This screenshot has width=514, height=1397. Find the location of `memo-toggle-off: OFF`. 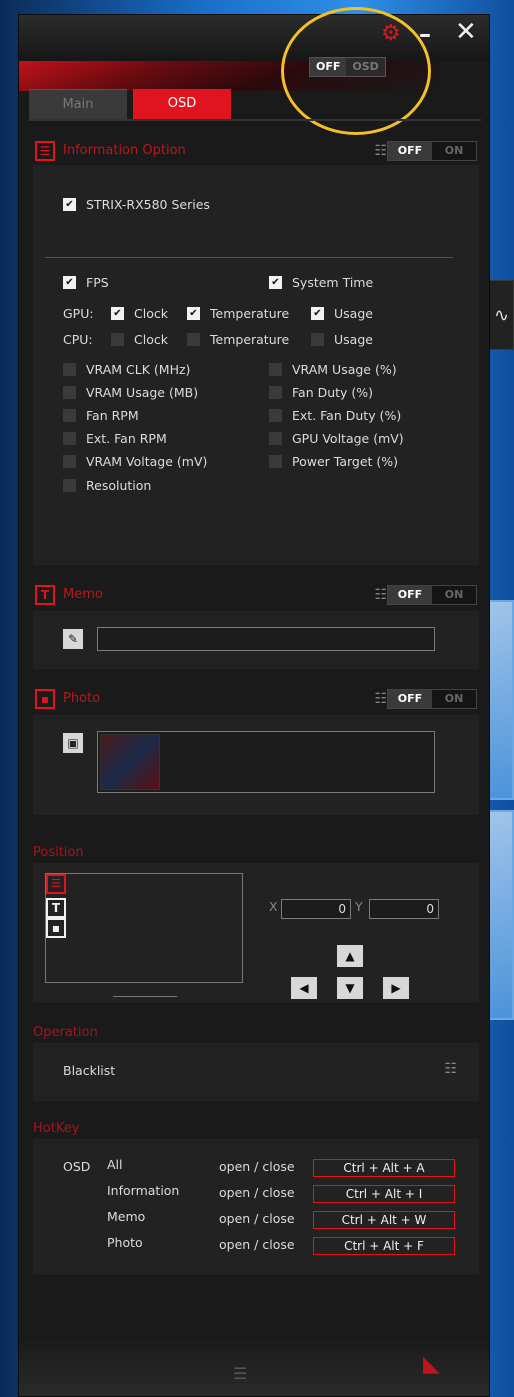

memo-toggle-off: OFF is located at coordinates (410, 595).